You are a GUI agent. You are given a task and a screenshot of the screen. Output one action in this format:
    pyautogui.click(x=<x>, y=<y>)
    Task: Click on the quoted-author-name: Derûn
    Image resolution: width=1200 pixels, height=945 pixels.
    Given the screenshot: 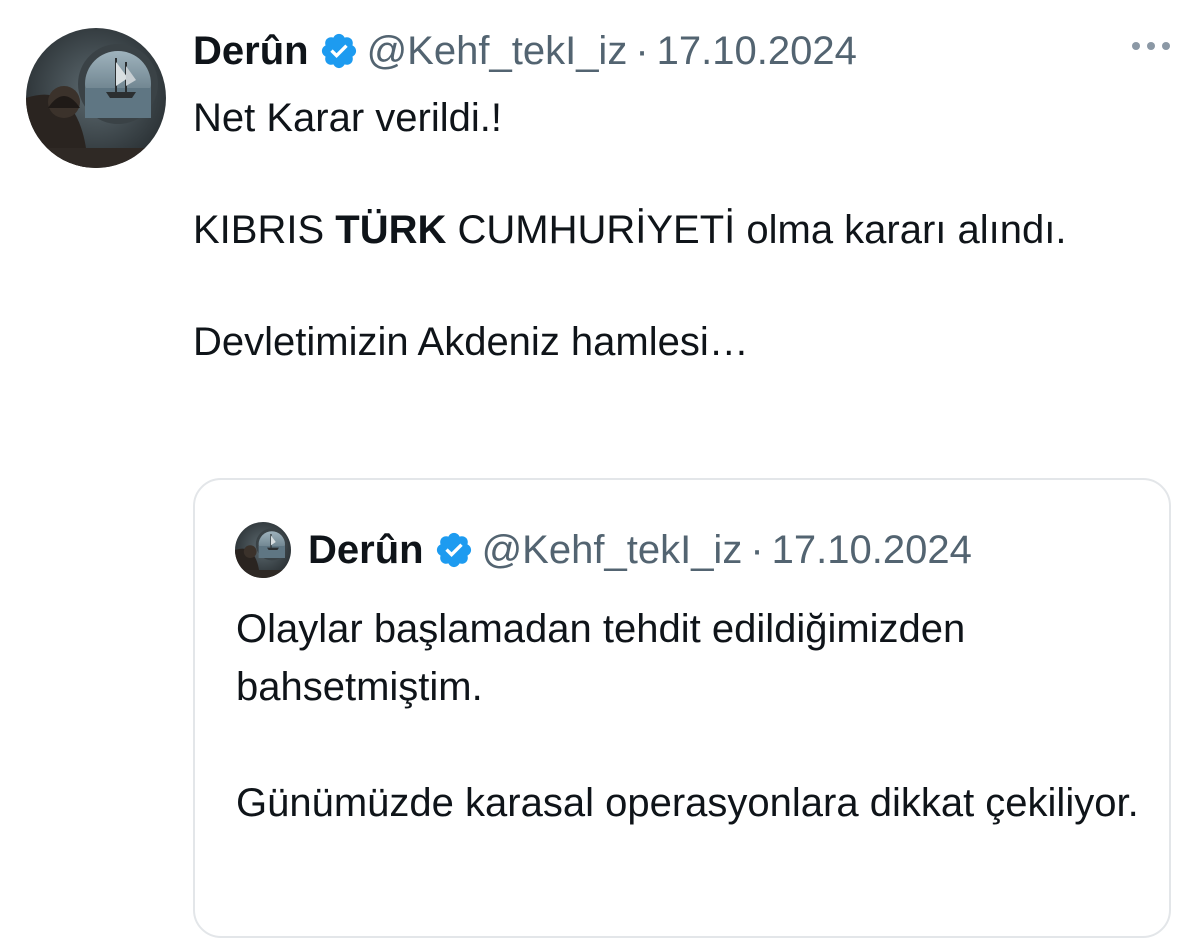 What is the action you would take?
    pyautogui.click(x=366, y=550)
    